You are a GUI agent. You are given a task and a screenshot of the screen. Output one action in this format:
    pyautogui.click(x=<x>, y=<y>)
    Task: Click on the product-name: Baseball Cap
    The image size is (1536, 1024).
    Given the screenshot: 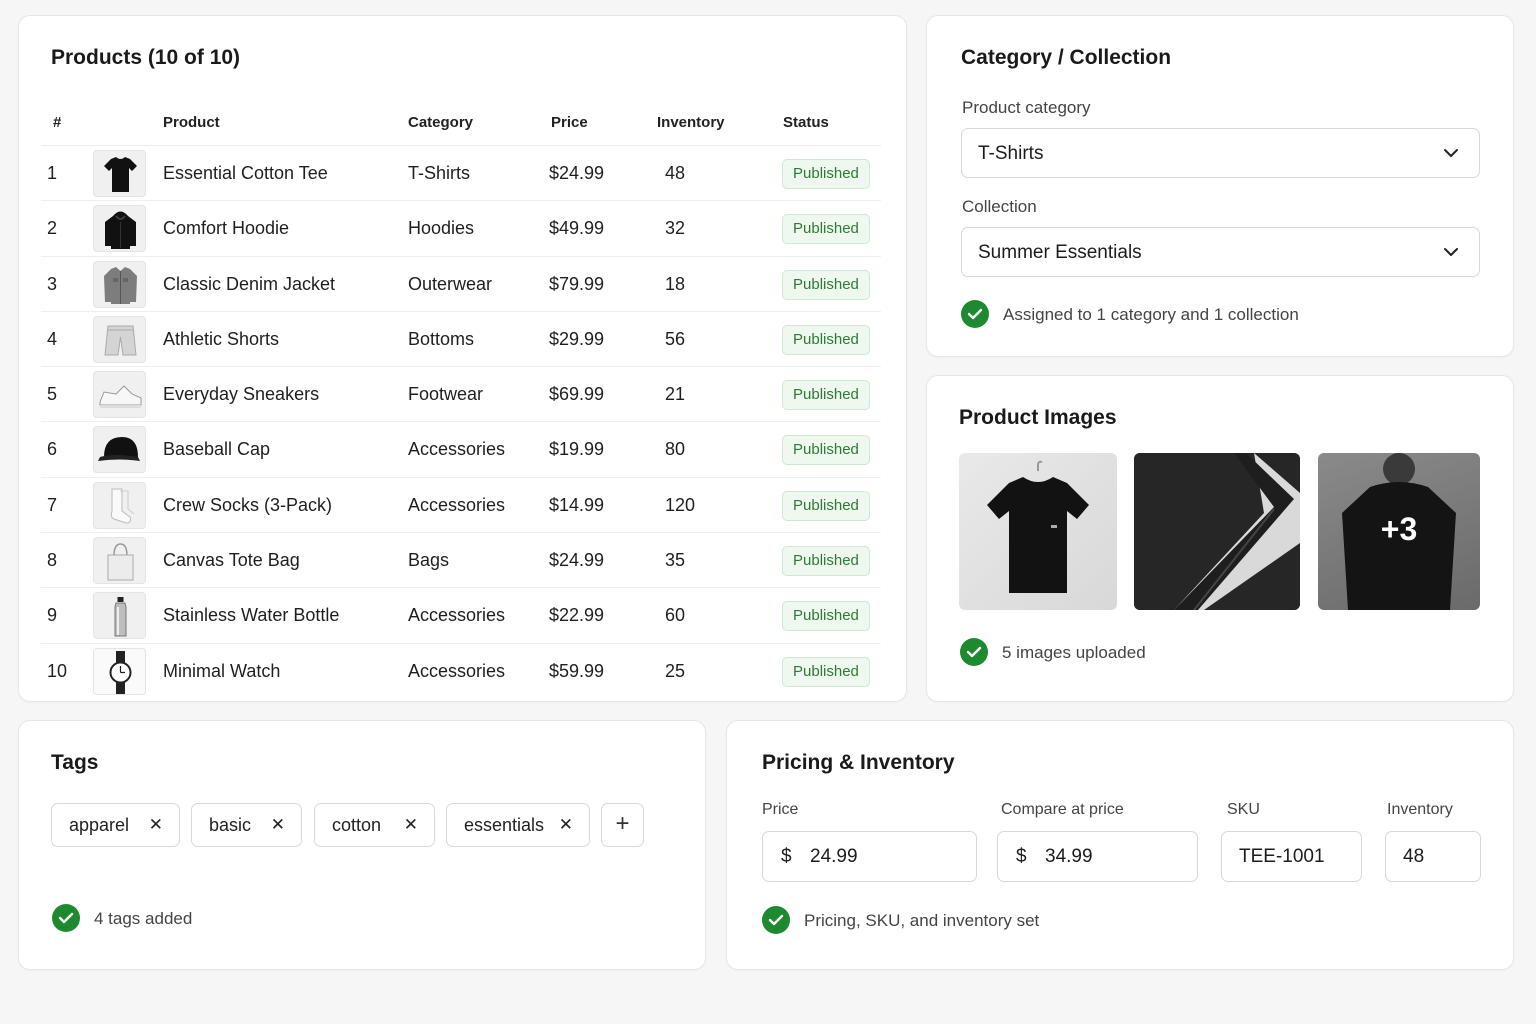 What is the action you would take?
    pyautogui.click(x=216, y=449)
    